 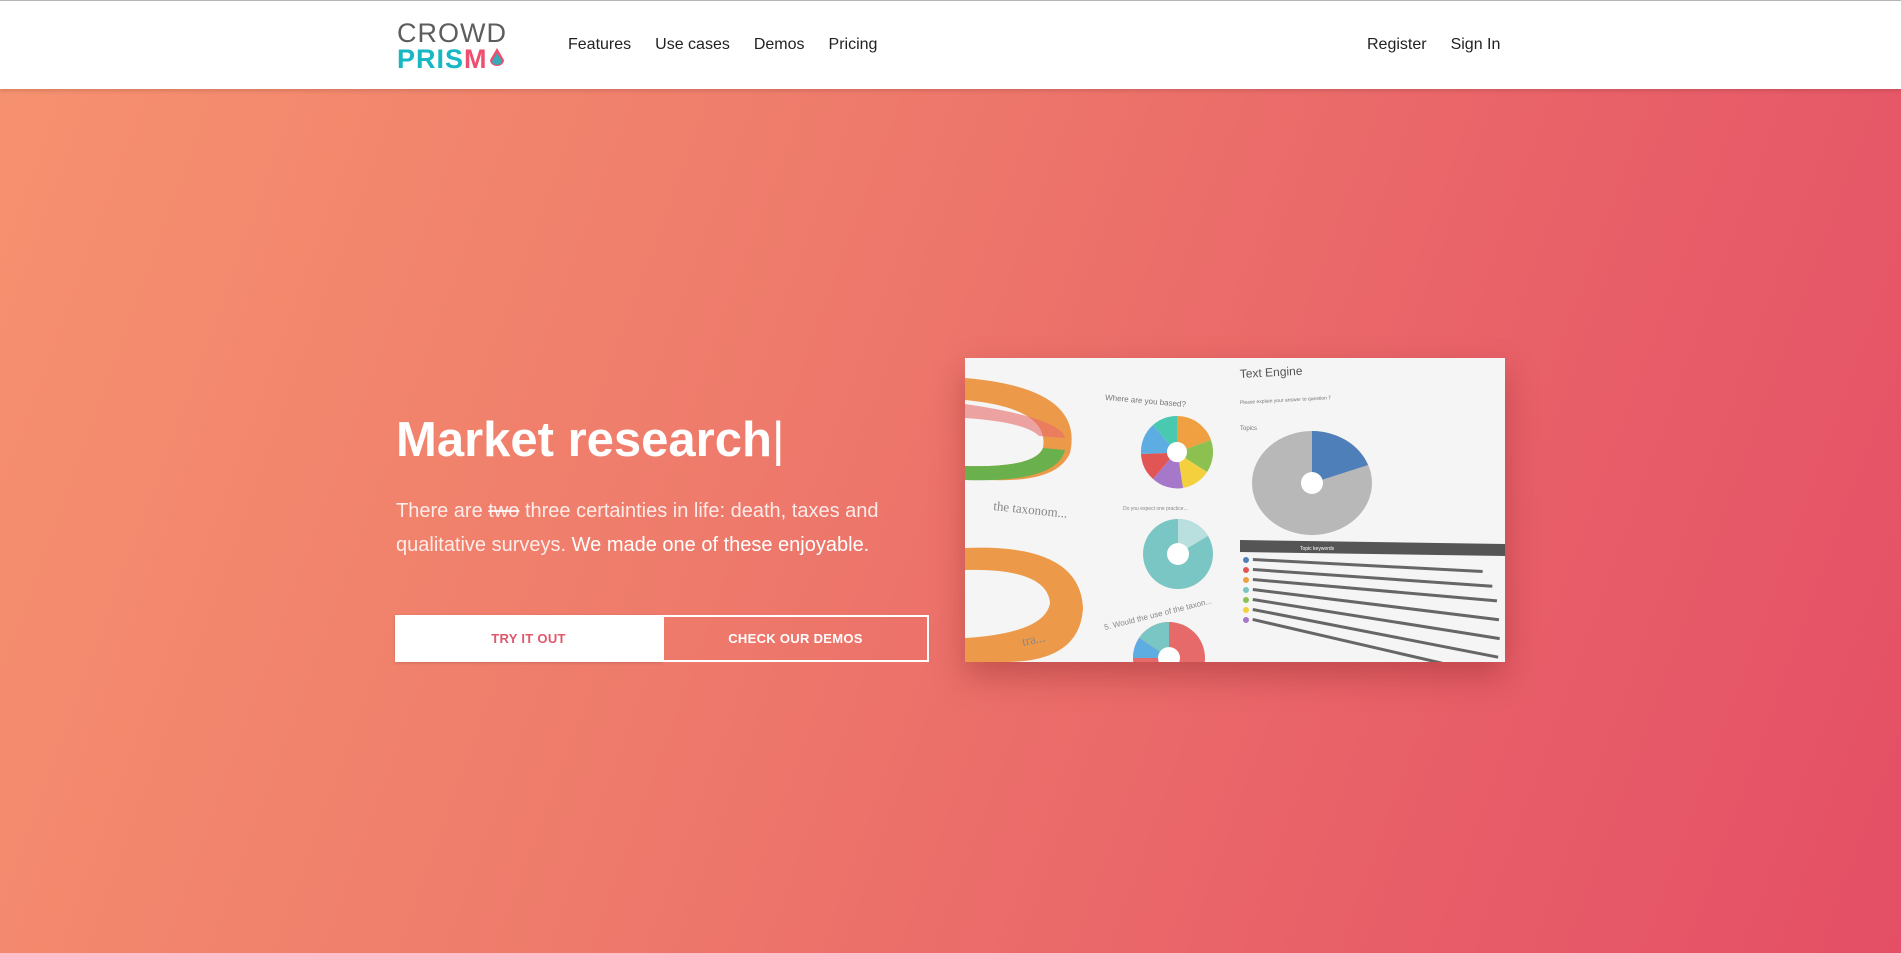 What do you see at coordinates (442, 511) in the screenshot?
I see `subtext-part1: There are` at bounding box center [442, 511].